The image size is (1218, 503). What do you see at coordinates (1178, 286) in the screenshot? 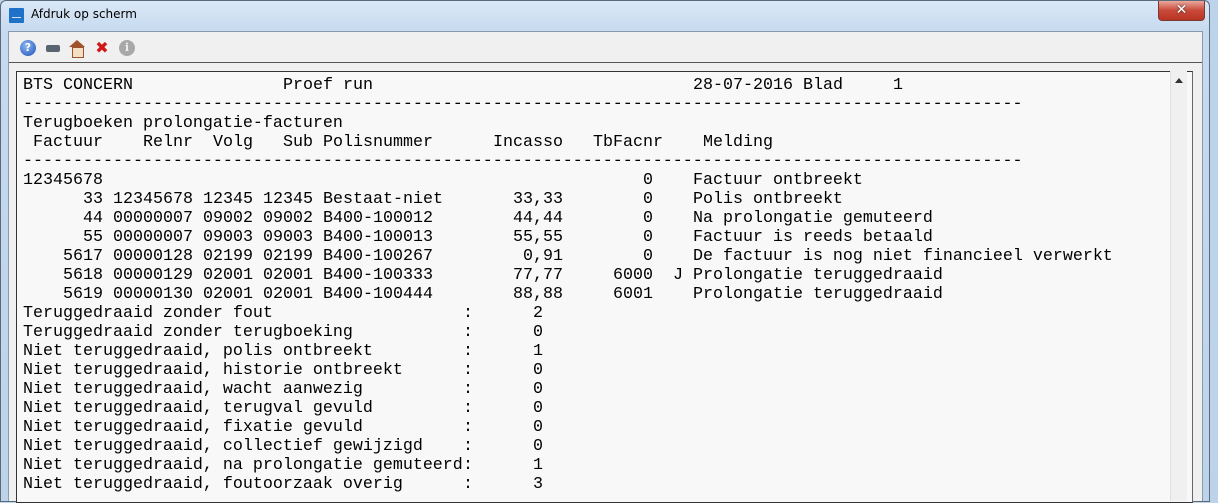
I see `vertical-scrollbar` at bounding box center [1178, 286].